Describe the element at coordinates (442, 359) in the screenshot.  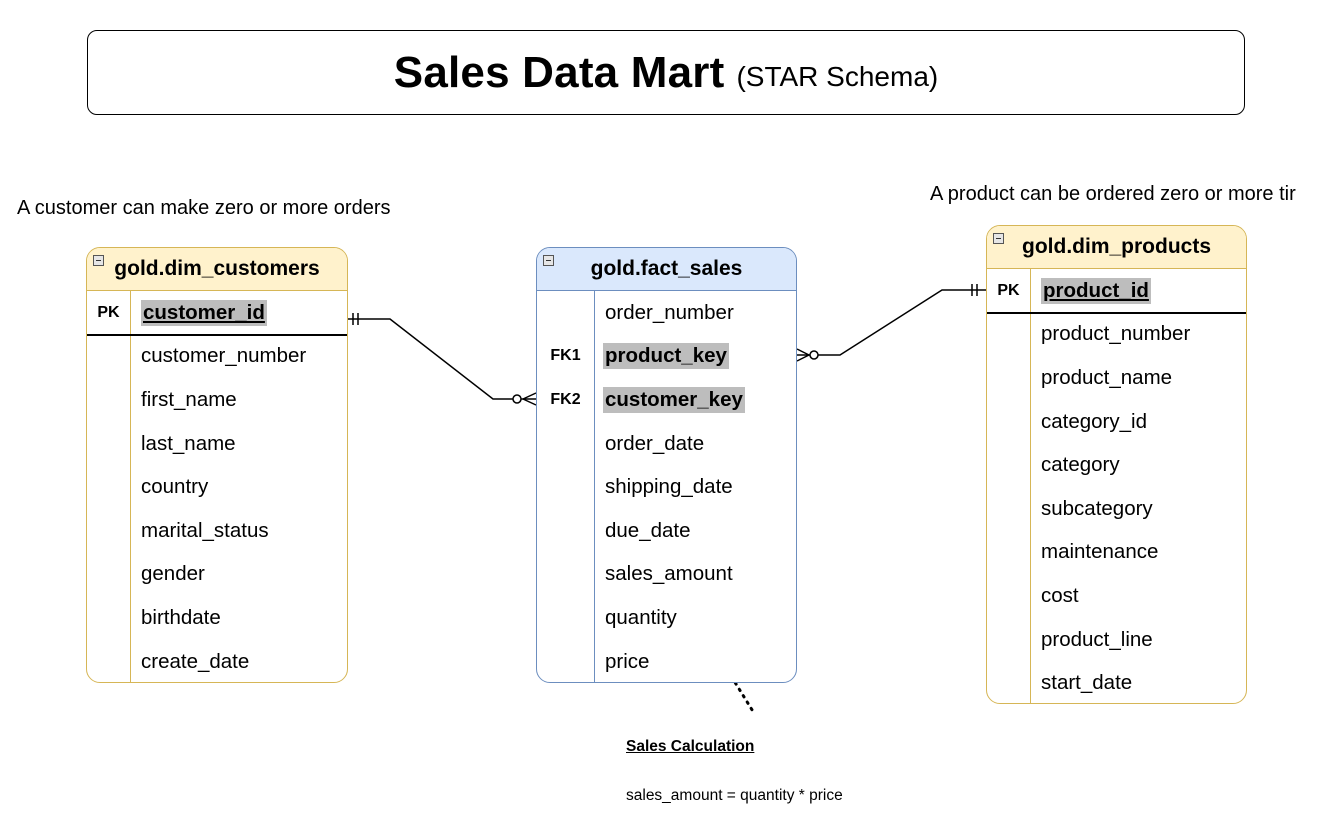
I see `customer-fact-connector` at that location.